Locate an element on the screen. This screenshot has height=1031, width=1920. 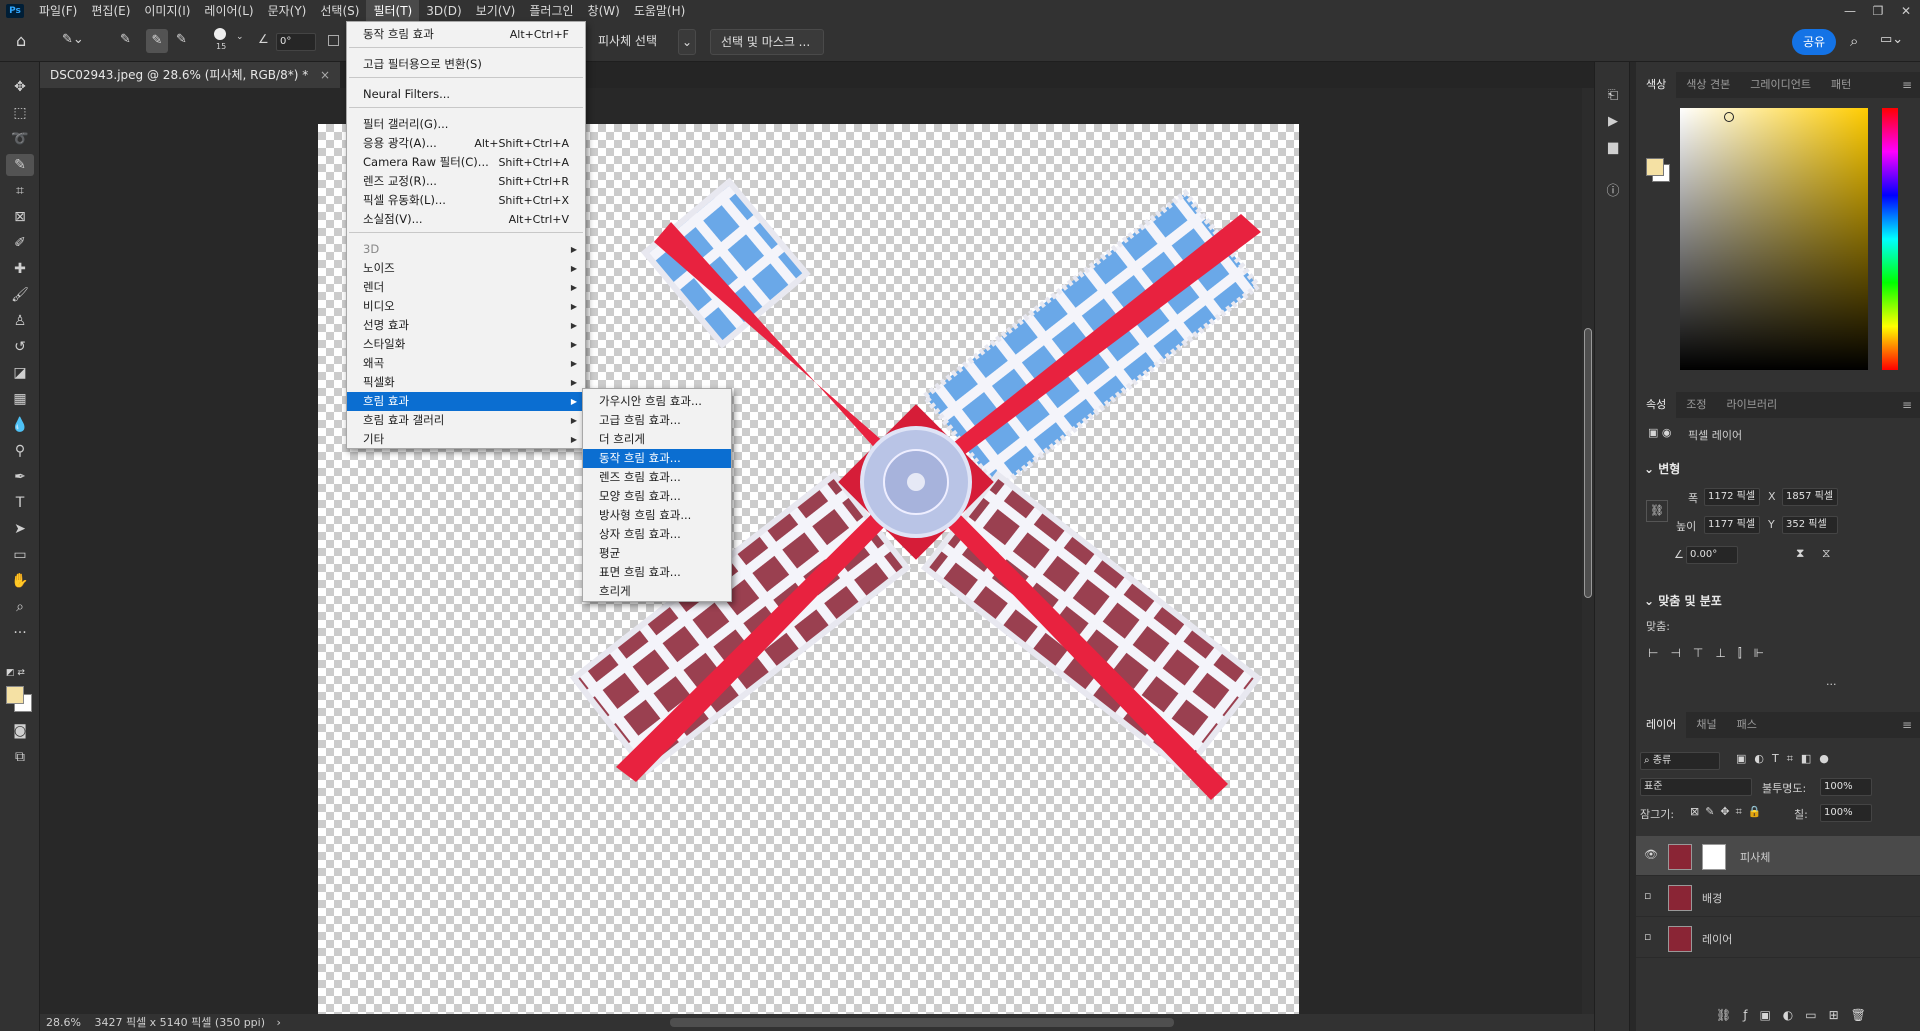
blur-submenu-item: 평균 is located at coordinates (657, 553).